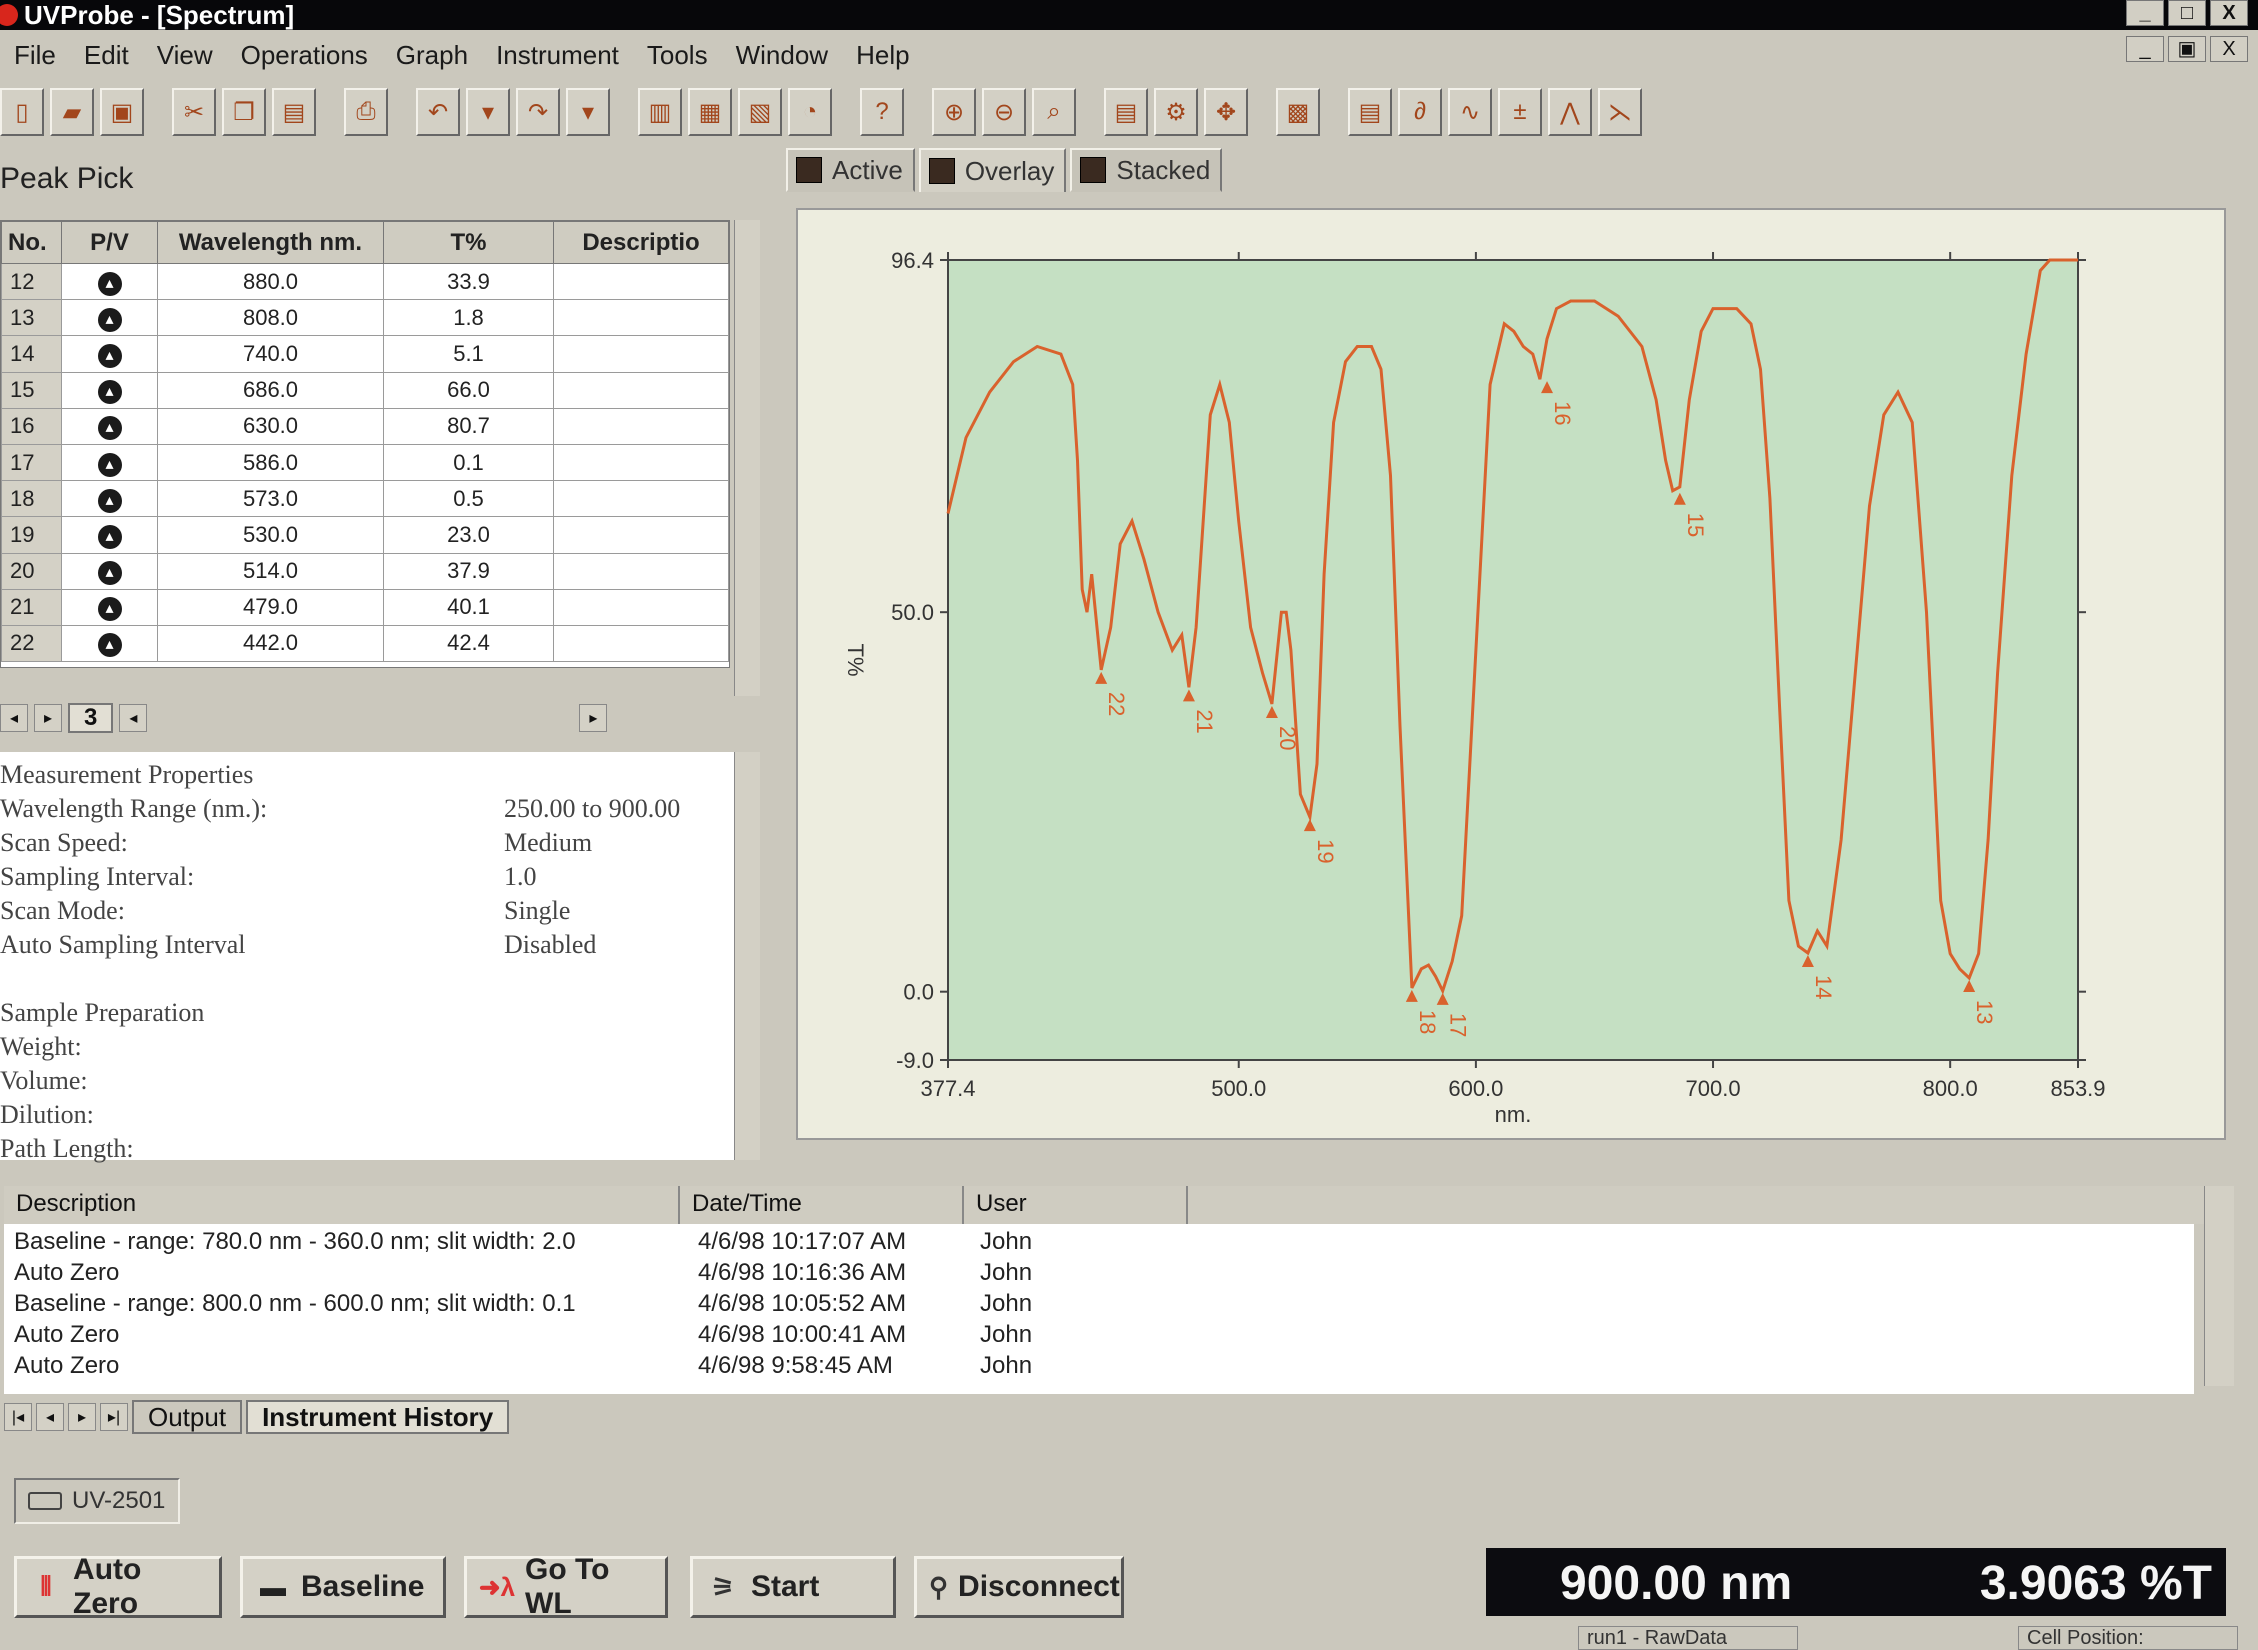  Describe the element at coordinates (432, 55) in the screenshot. I see `menu-graph: Graph` at that location.